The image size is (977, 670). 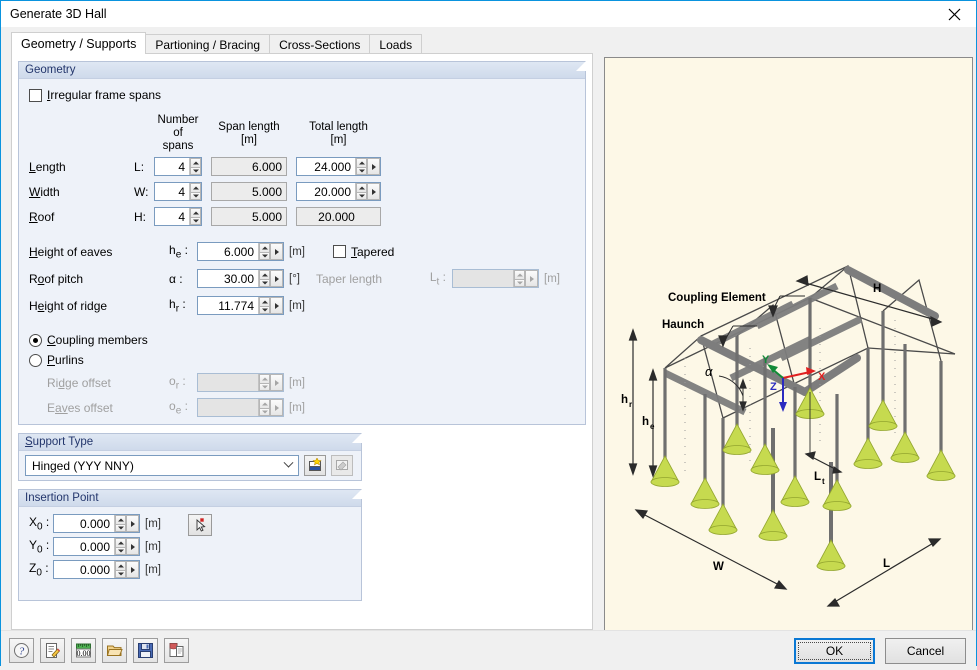 I want to click on tab-label: Cross-Sections, so click(x=320, y=44).